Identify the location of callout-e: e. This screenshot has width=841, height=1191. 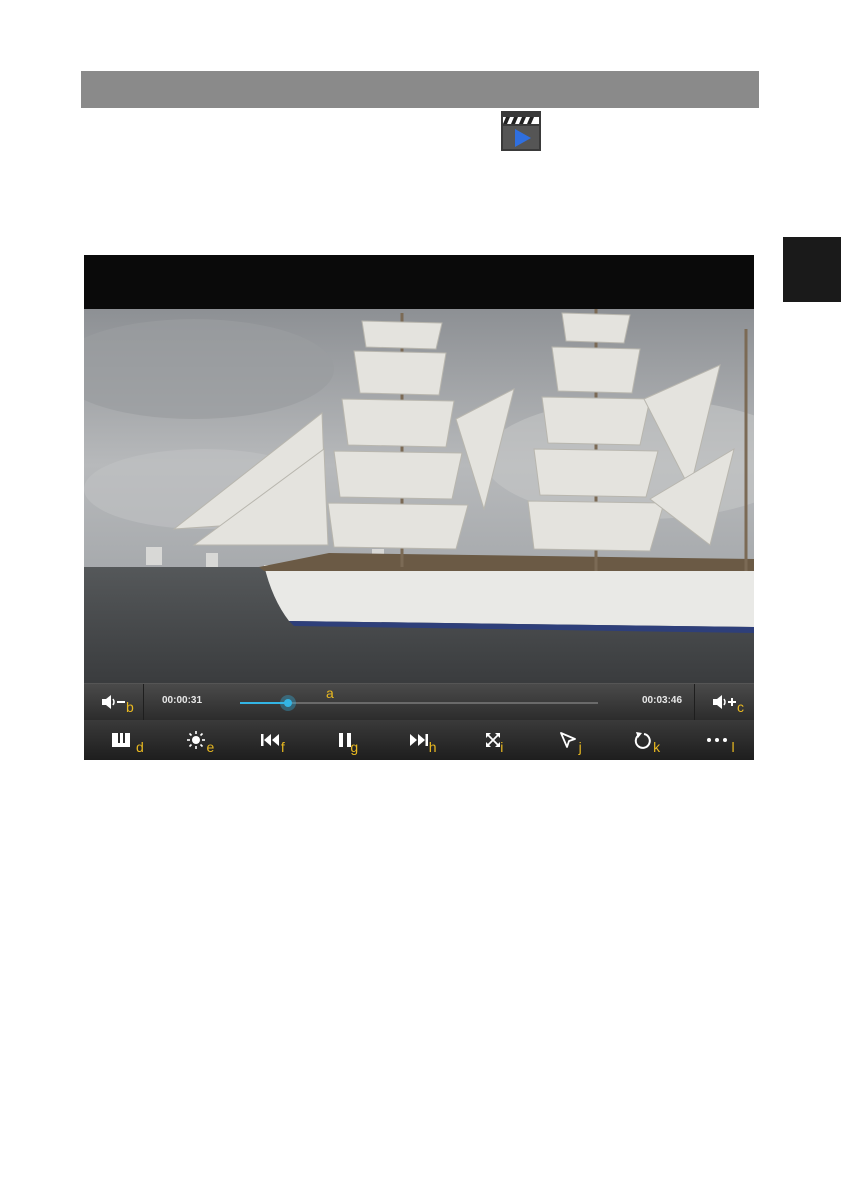
(210, 747).